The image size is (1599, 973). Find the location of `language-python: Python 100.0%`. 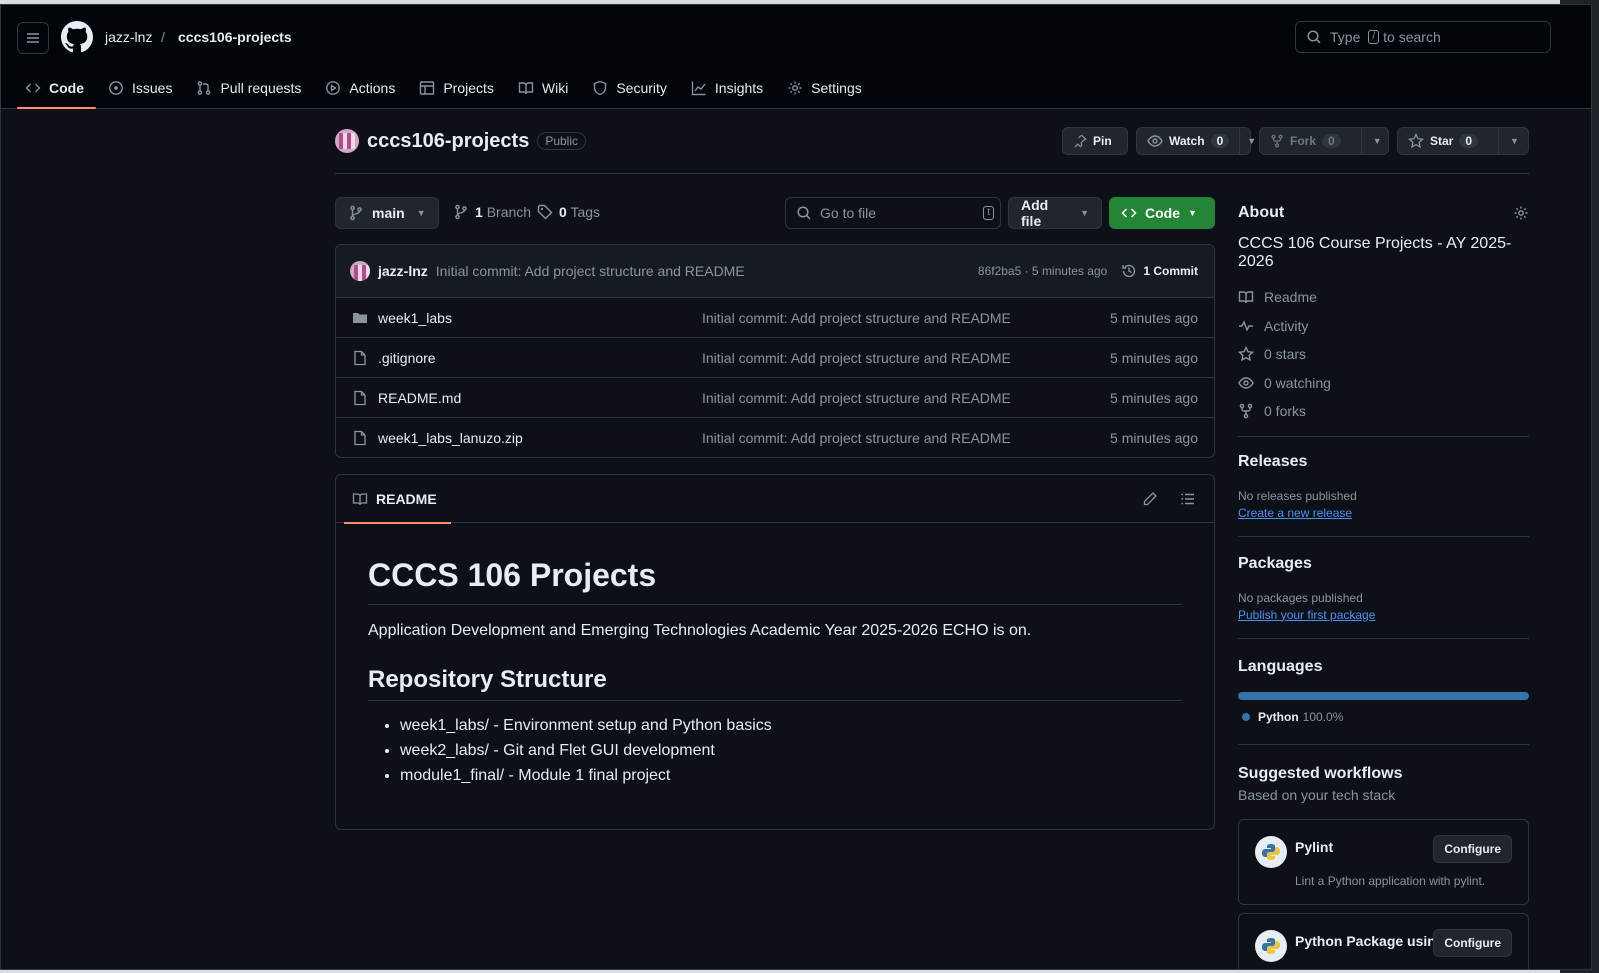

language-python: Python 100.0% is located at coordinates (1383, 717).